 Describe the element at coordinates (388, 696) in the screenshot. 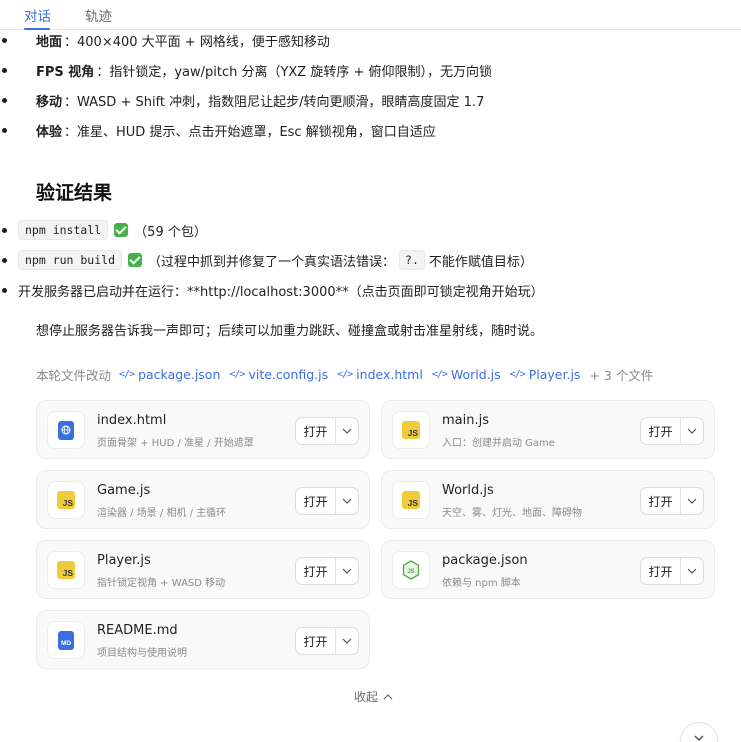

I see `chevron-up-icon` at that location.